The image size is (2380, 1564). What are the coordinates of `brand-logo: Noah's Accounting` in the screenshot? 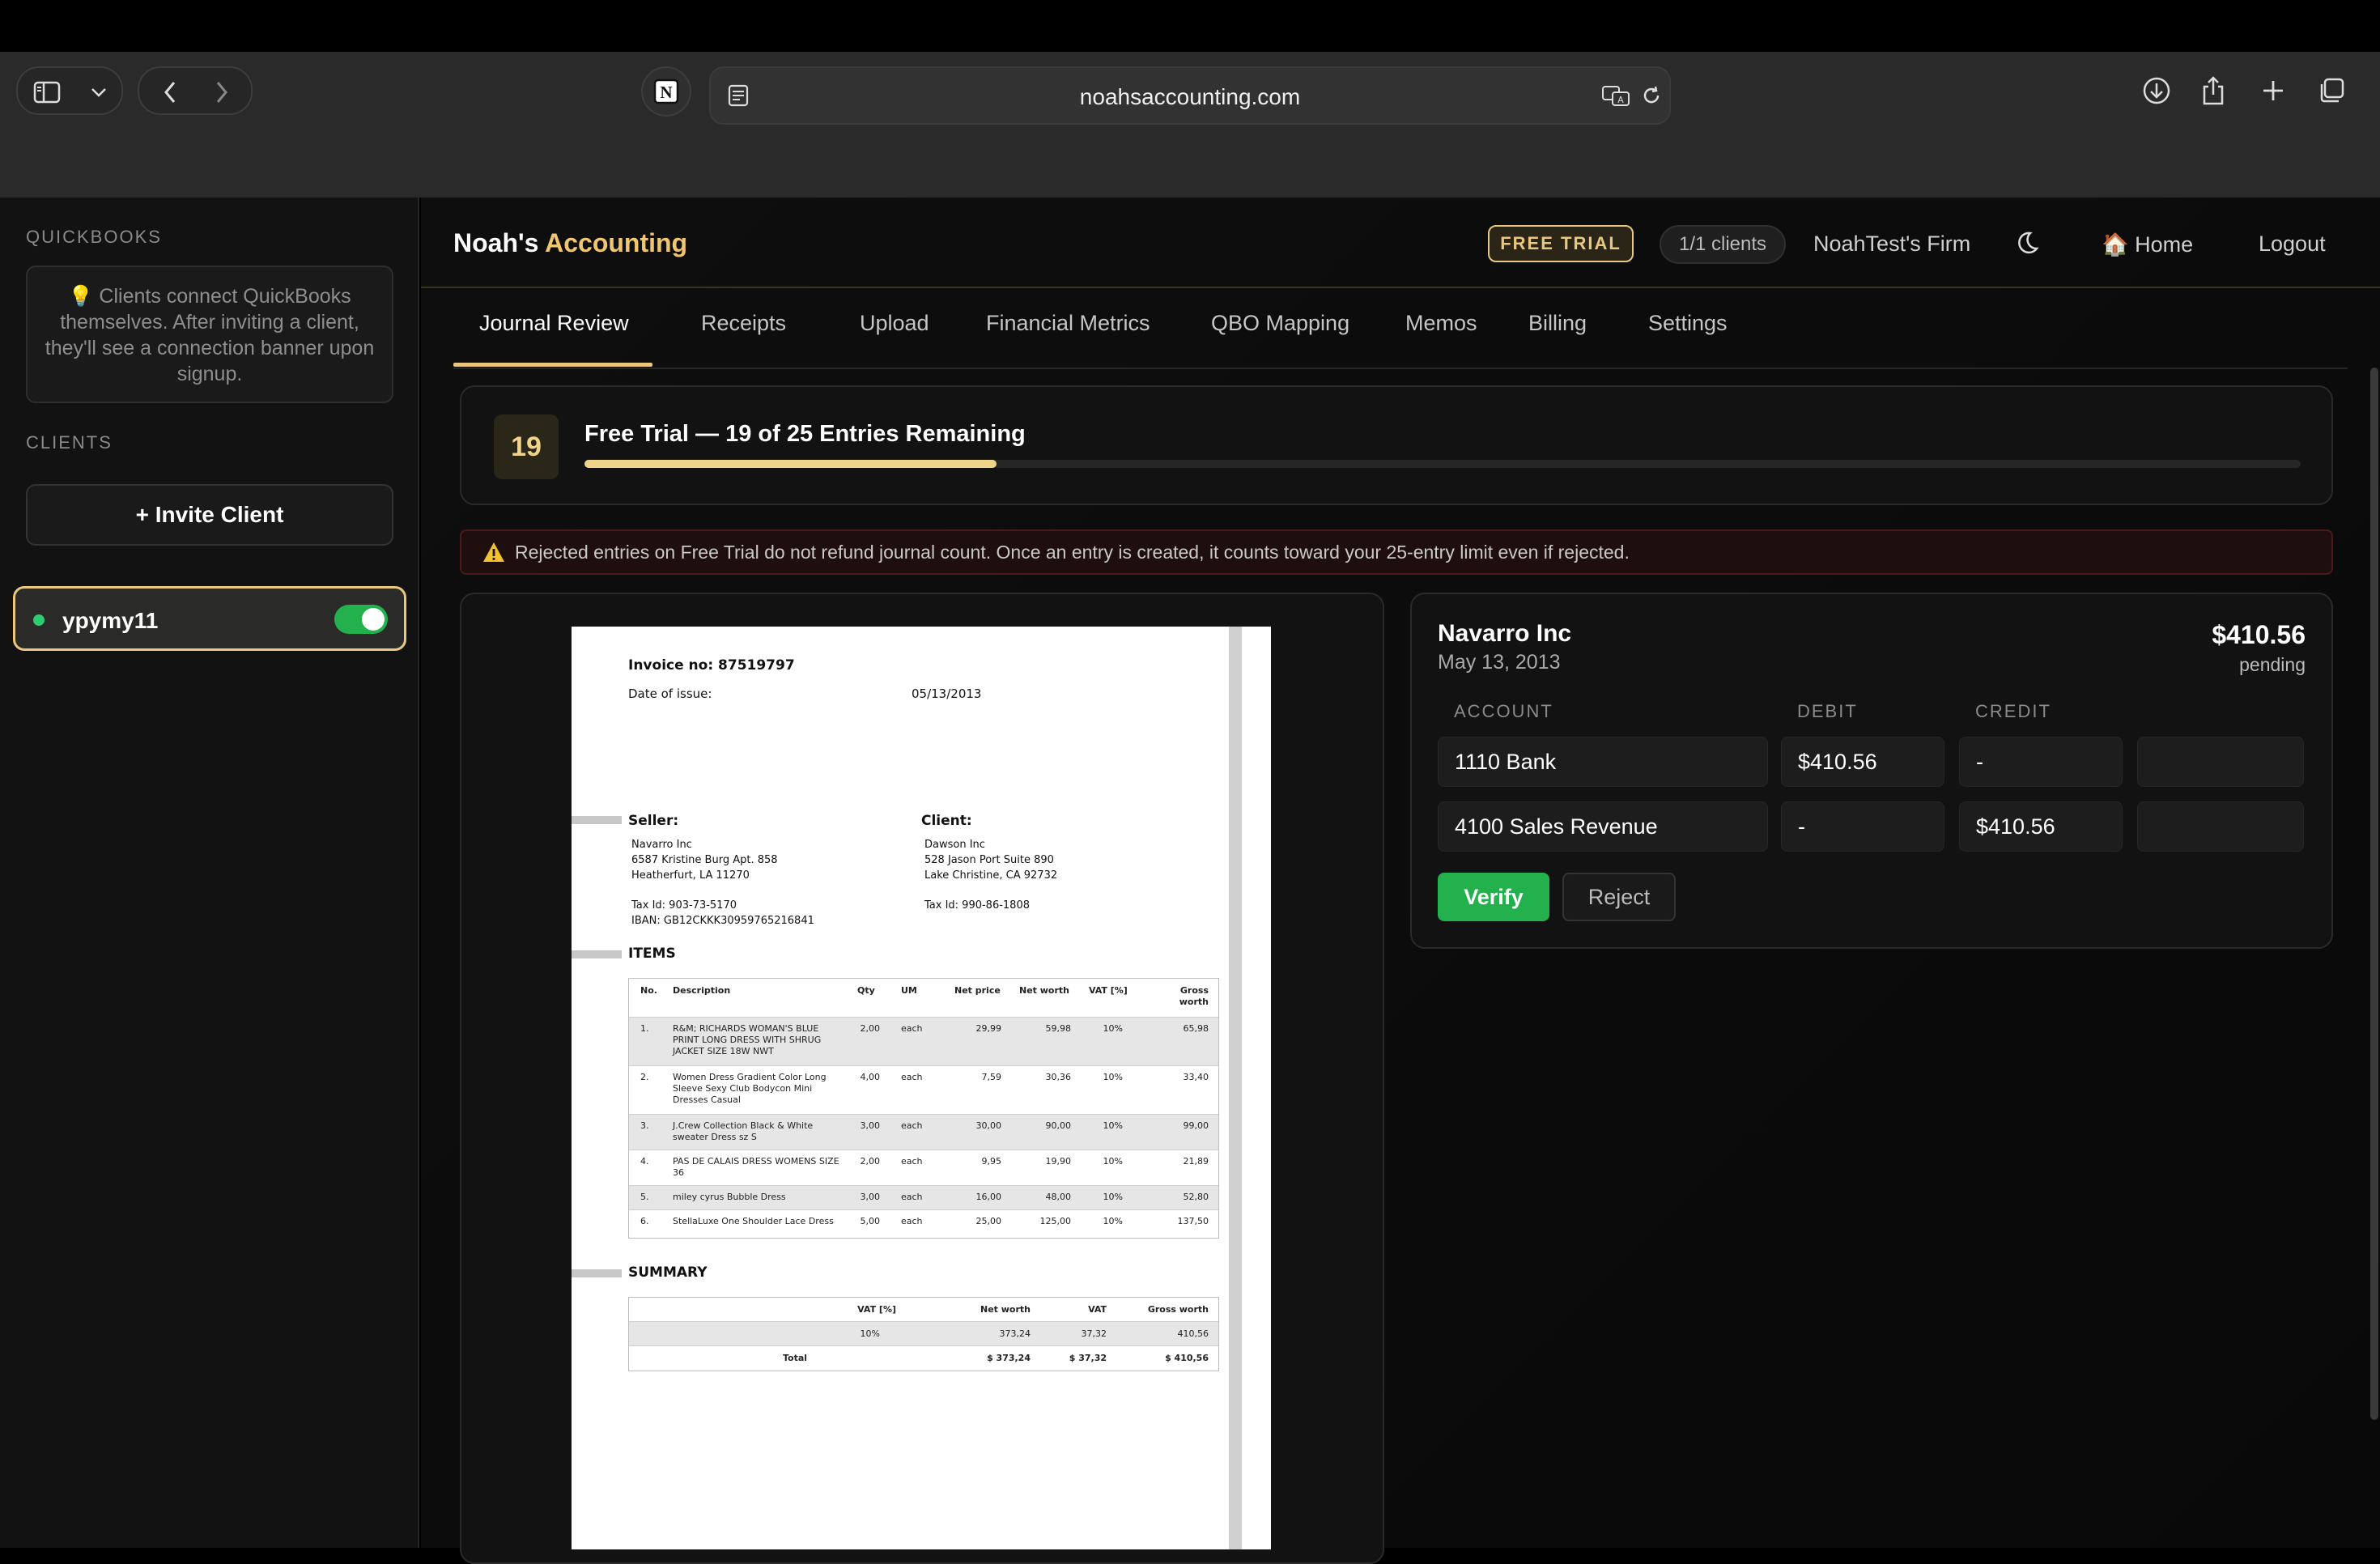 It's located at (570, 243).